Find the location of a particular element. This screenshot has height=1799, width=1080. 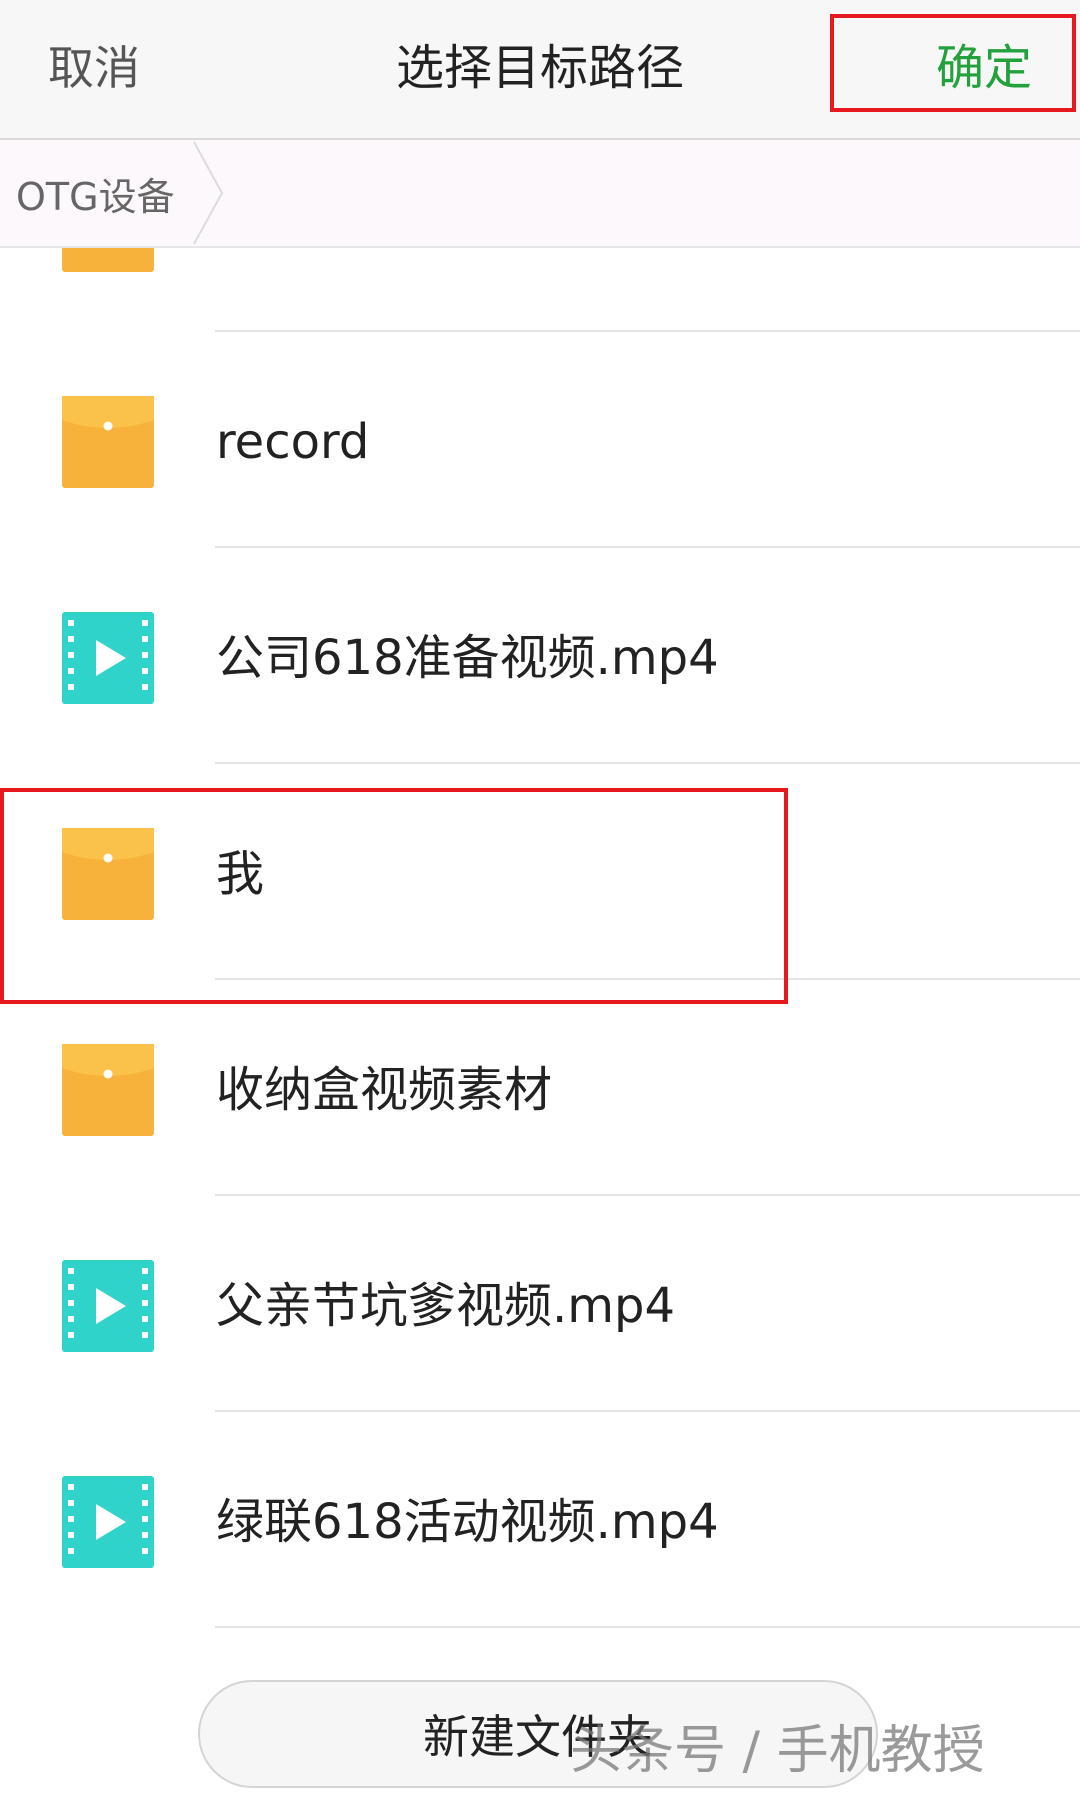

list-item-ugreen-618-video: 绿联618活动视频.mp4 is located at coordinates (540, 1520).